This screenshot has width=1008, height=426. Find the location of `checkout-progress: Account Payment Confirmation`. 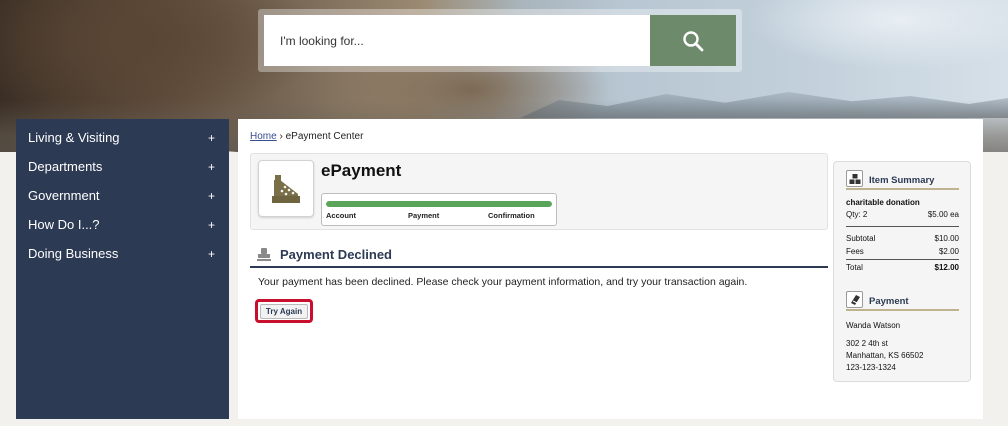

checkout-progress: Account Payment Confirmation is located at coordinates (439, 209).